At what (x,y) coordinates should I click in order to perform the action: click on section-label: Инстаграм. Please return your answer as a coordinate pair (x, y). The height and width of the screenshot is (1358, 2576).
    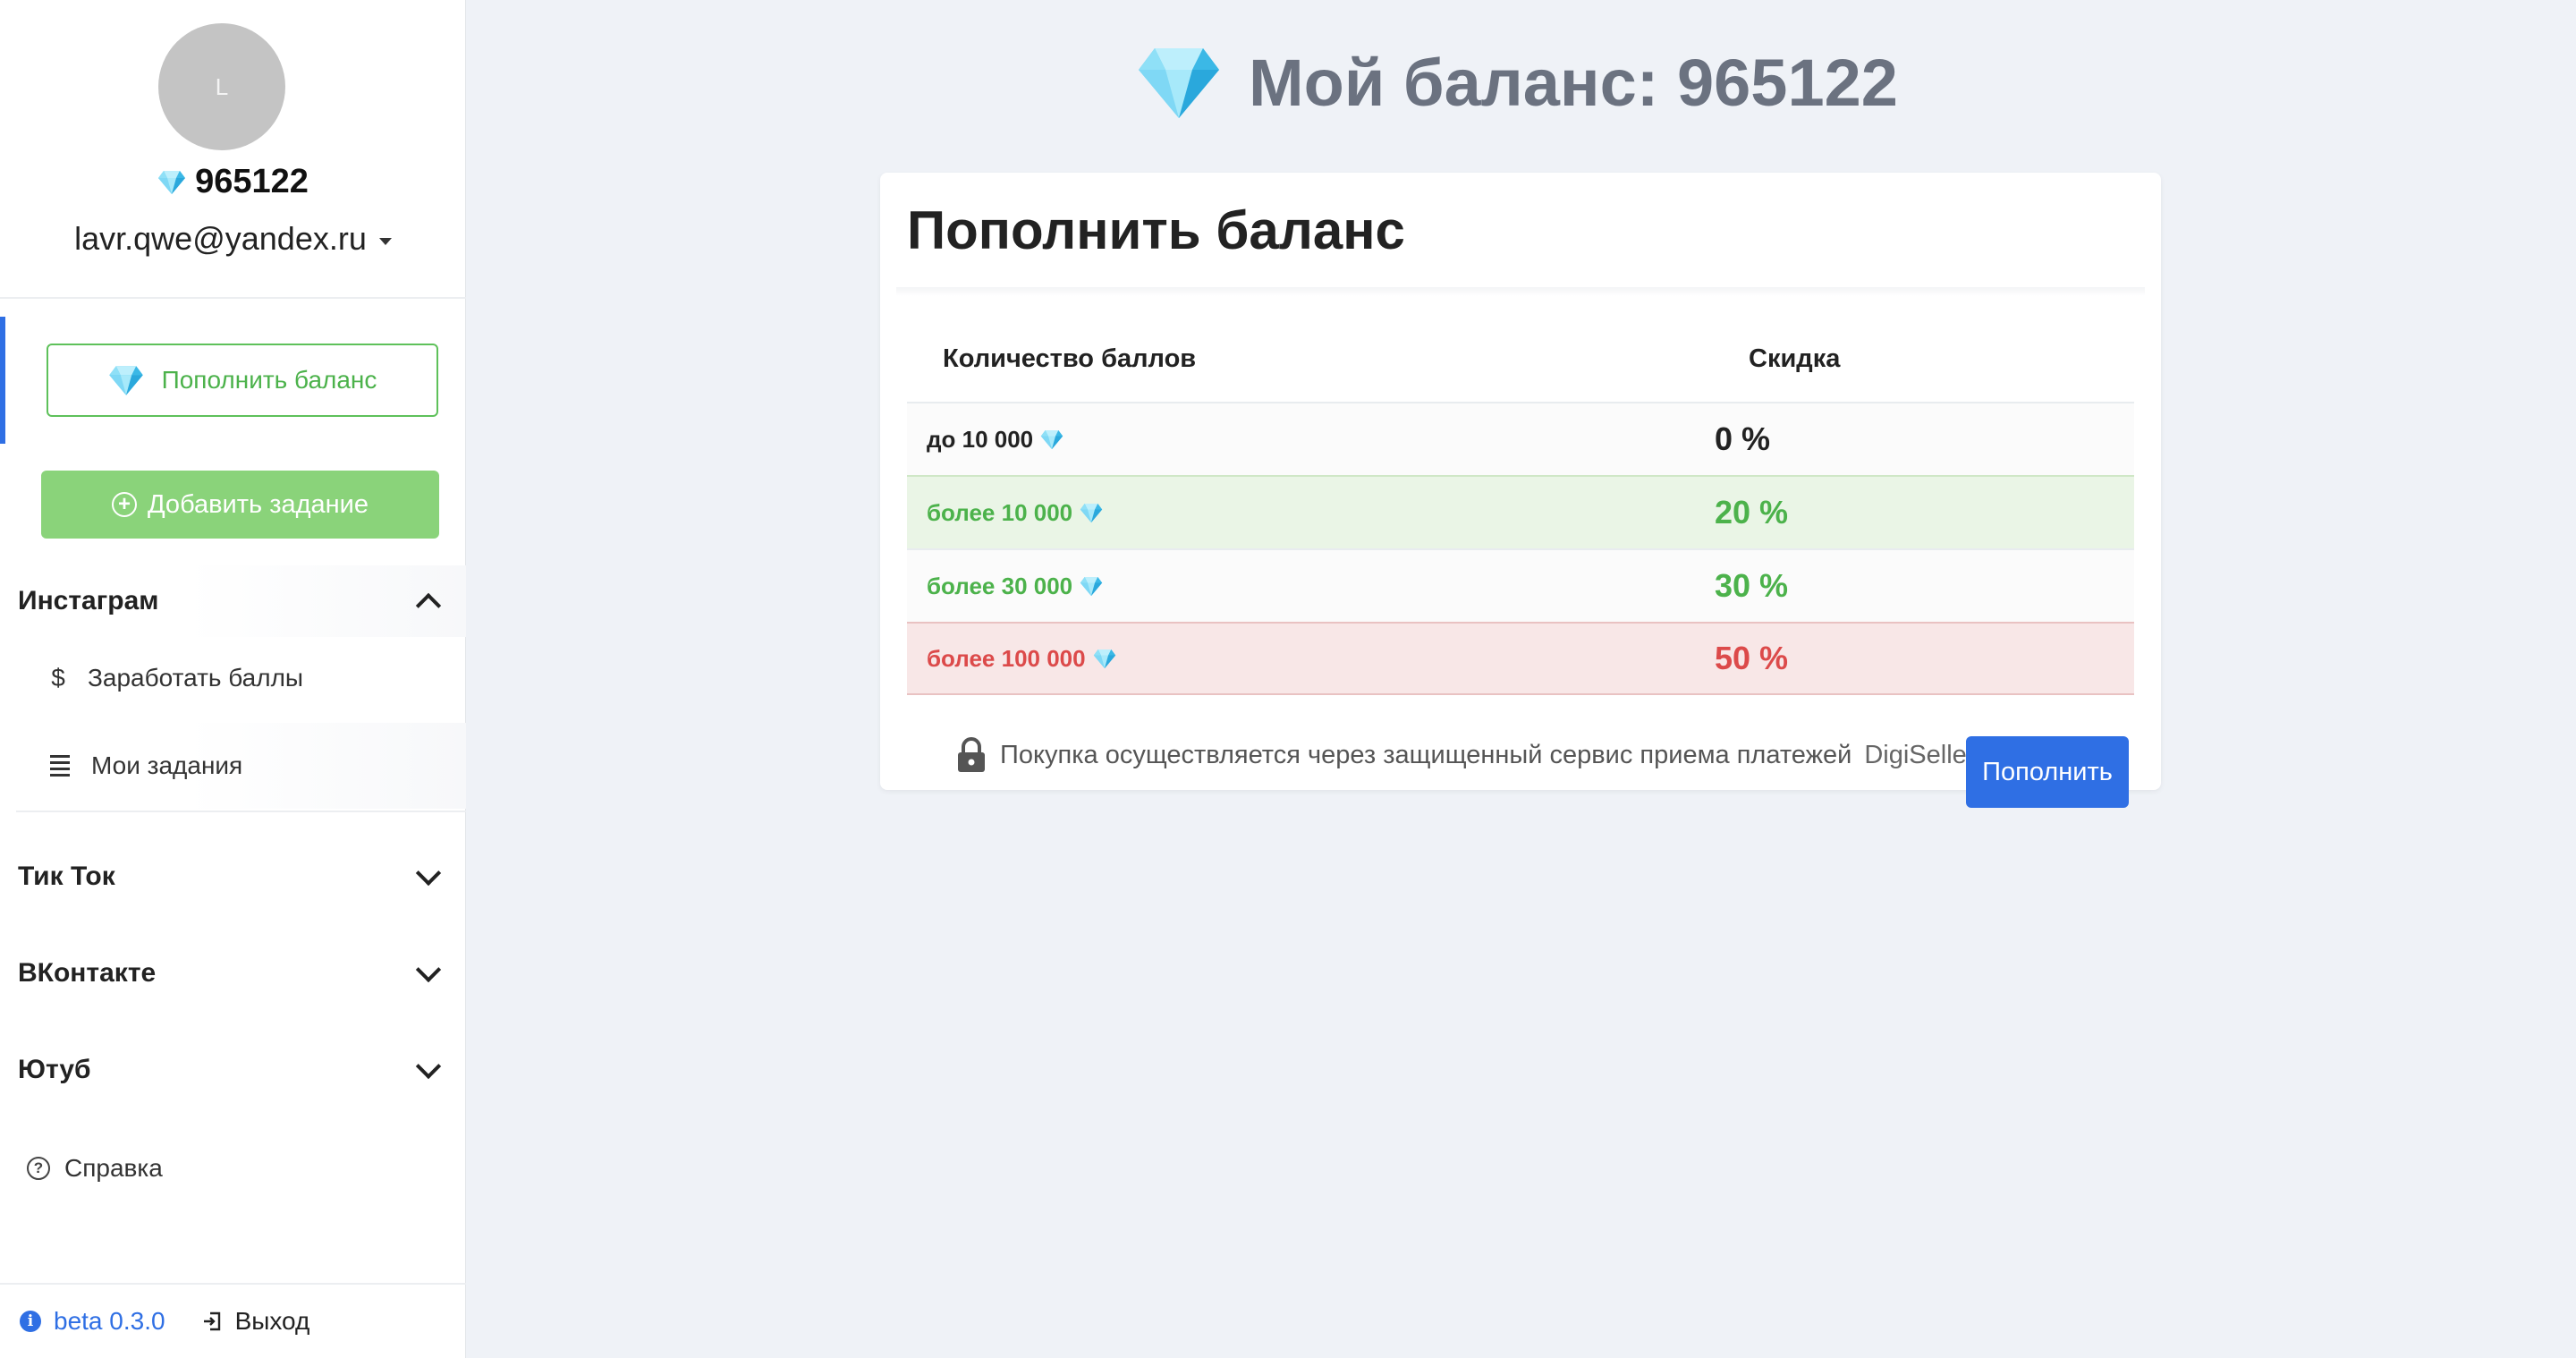
    Looking at the image, I should click on (88, 601).